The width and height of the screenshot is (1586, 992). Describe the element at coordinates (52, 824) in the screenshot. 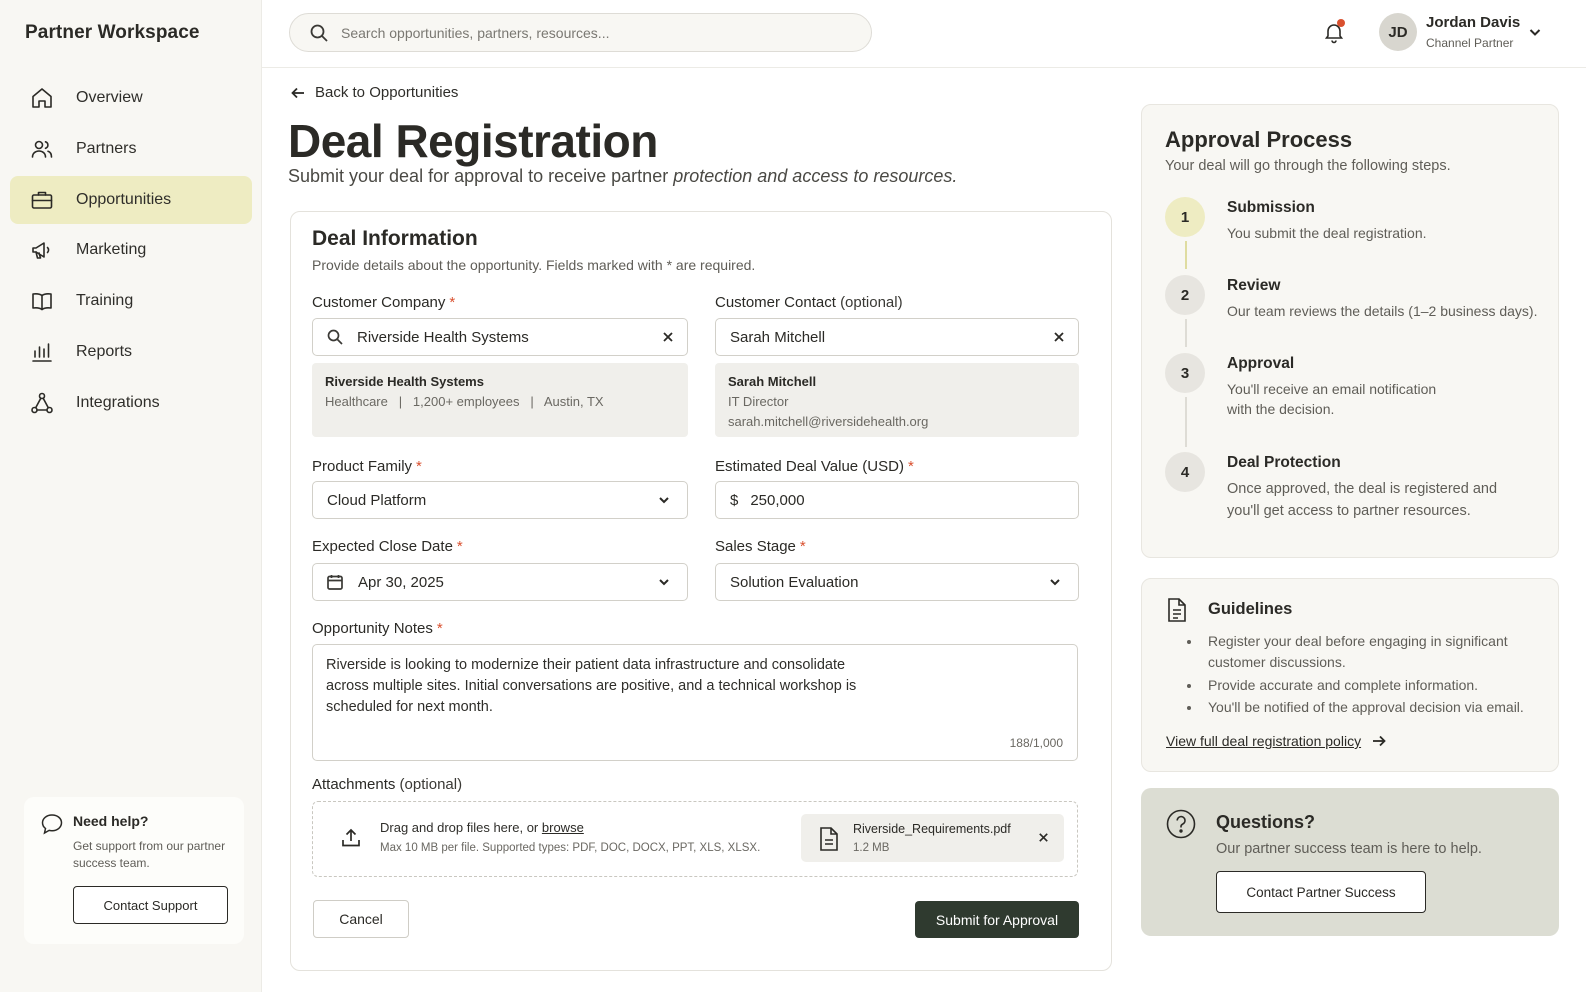

I see `chat-bubble-icon` at that location.